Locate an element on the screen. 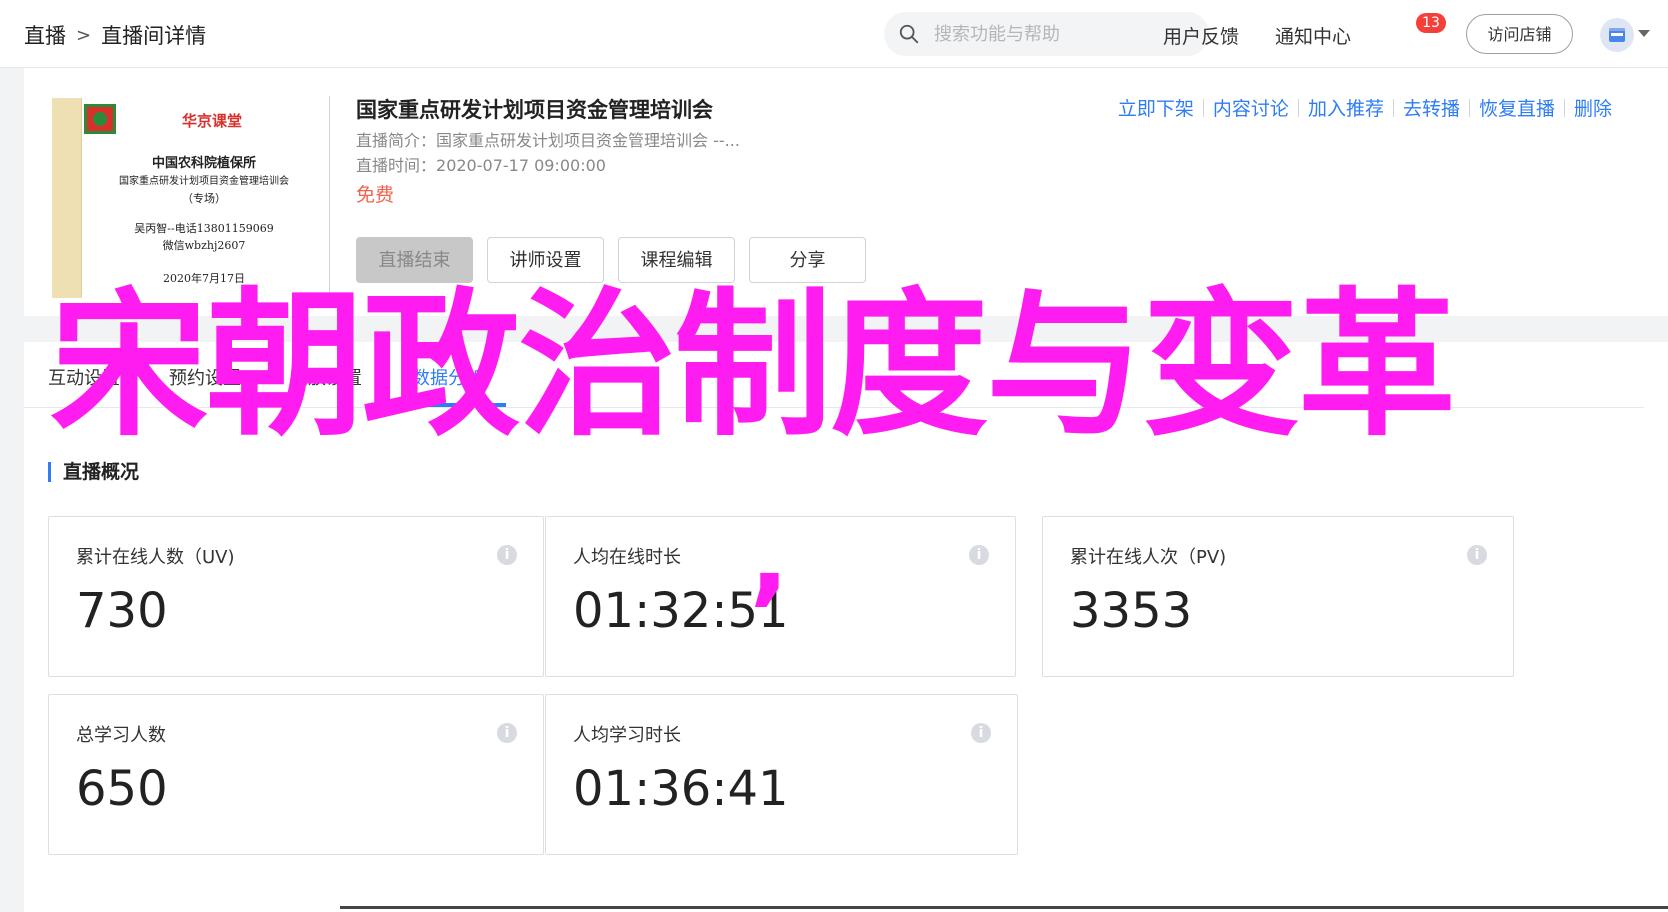  user-feedback-link: 用户反馈 is located at coordinates (1201, 35).